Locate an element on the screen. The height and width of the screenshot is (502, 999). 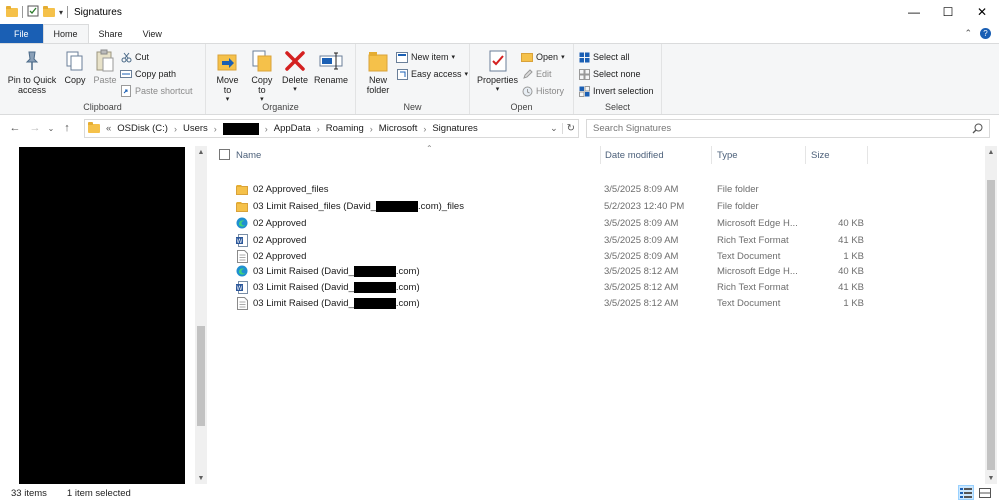
copy-to-button: Copy to ▾ is located at coordinates (262, 76).